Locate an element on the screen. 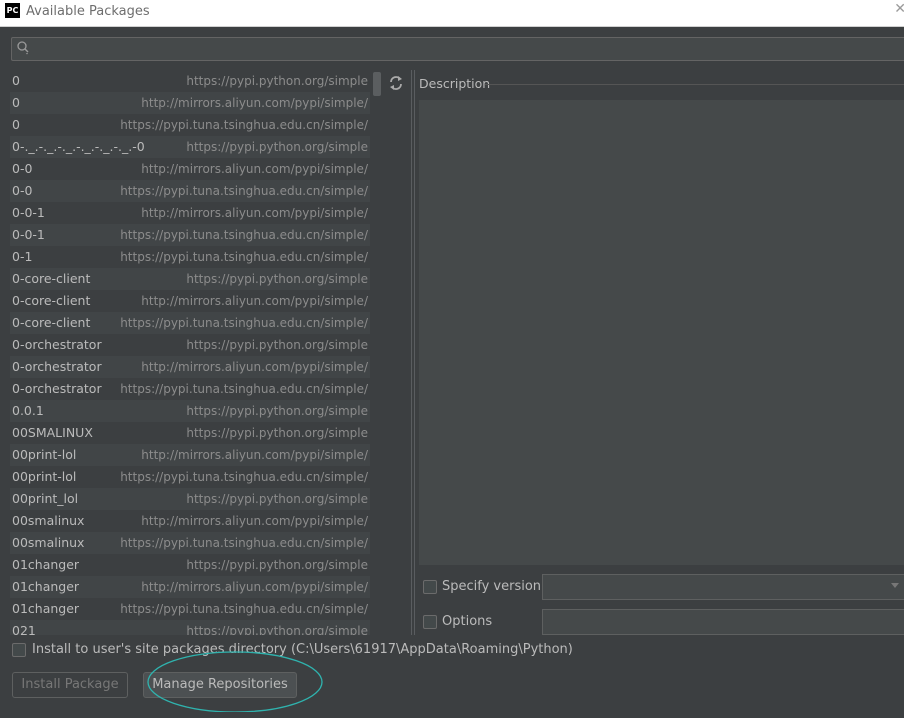 The width and height of the screenshot is (904, 718). window-title: Available Packages is located at coordinates (88, 11).